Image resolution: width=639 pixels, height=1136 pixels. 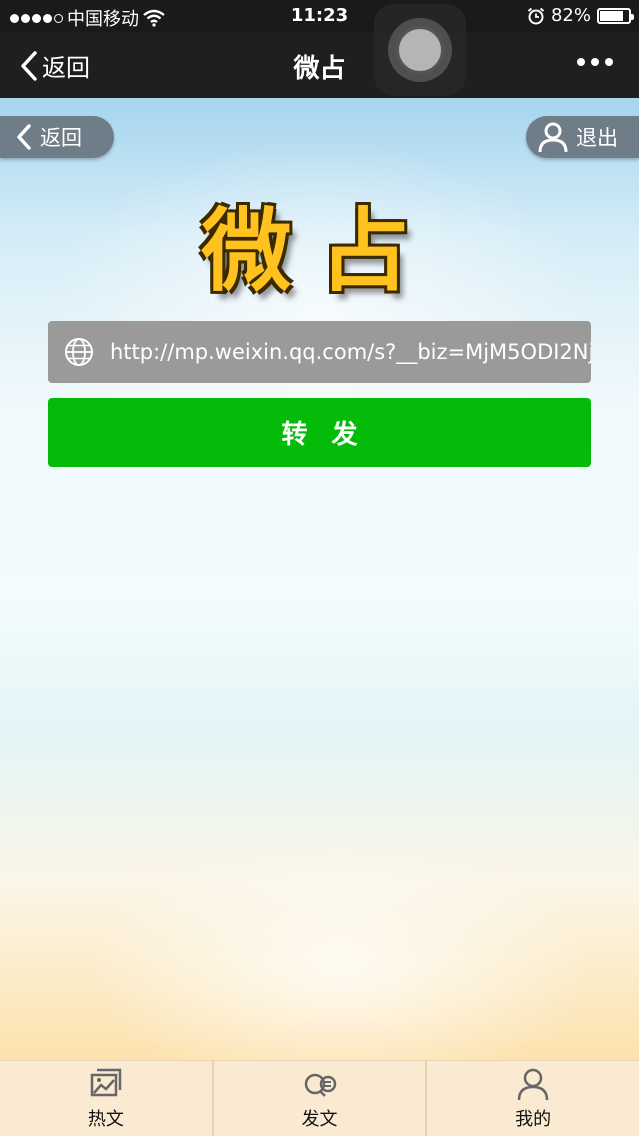 I want to click on tab-label: 热文, so click(x=105, y=1119).